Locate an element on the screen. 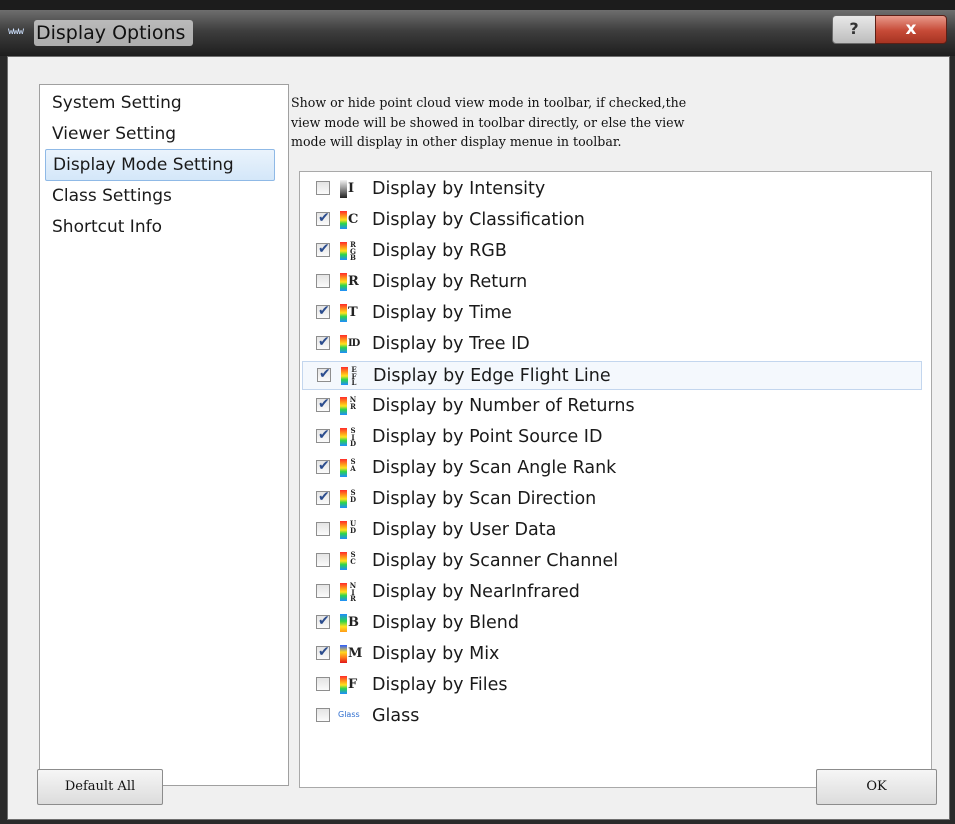 The height and width of the screenshot is (824, 955). nav-item-viewer-setting: Viewer Setting is located at coordinates (114, 134).